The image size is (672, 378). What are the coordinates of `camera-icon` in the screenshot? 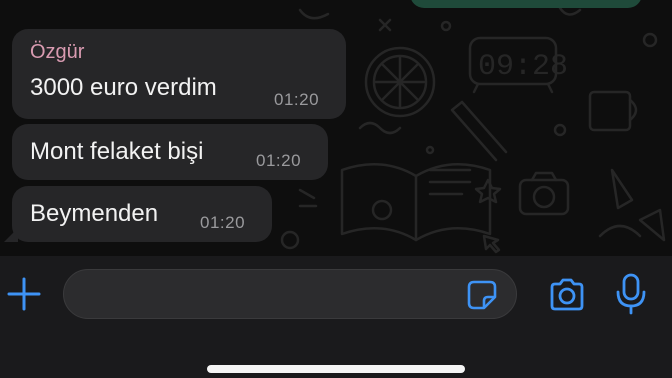 It's located at (567, 295).